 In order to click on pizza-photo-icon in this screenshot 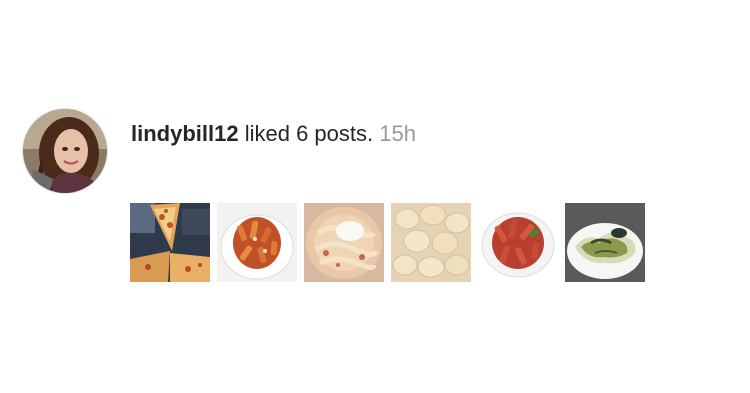, I will do `click(170, 242)`.